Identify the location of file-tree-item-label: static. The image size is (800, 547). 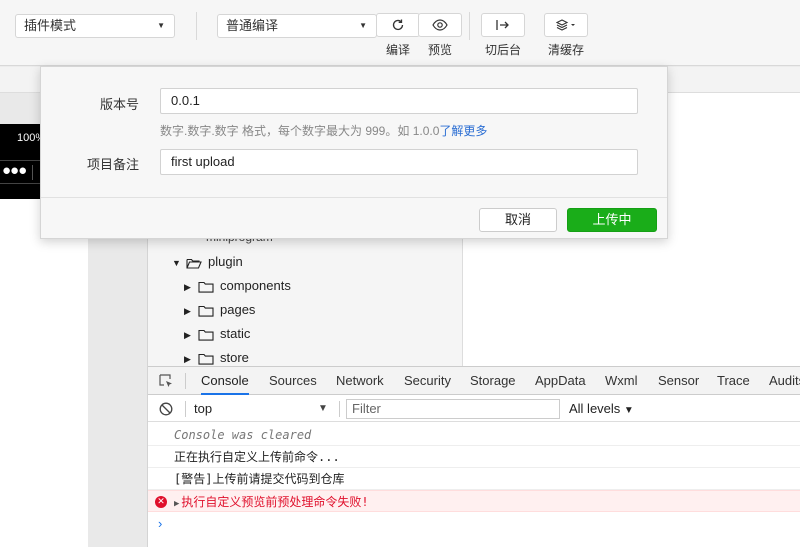
(235, 333).